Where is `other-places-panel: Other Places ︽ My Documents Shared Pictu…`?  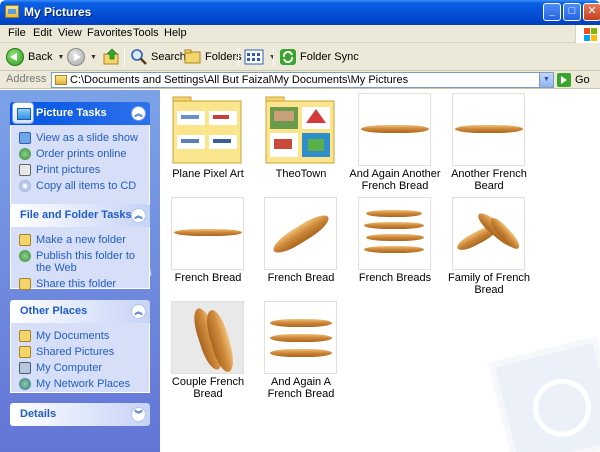 other-places-panel: Other Places ︽ My Documents Shared Pictu… is located at coordinates (80, 346).